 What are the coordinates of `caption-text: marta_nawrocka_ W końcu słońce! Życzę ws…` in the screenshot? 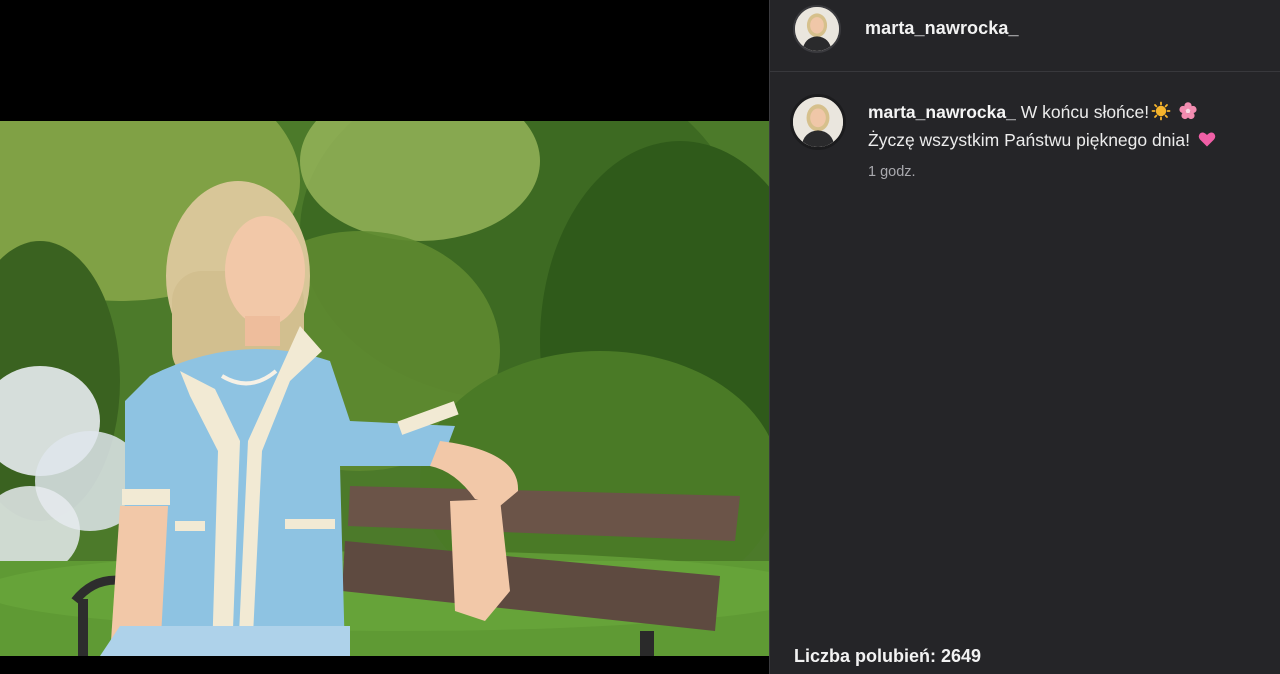 It's located at (1070, 126).